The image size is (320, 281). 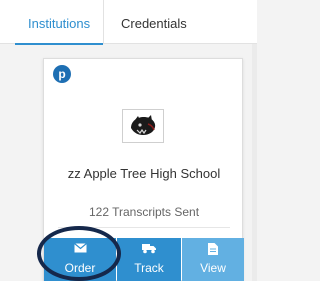 I want to click on school-name: zz Apple Tree High School, so click(x=144, y=173).